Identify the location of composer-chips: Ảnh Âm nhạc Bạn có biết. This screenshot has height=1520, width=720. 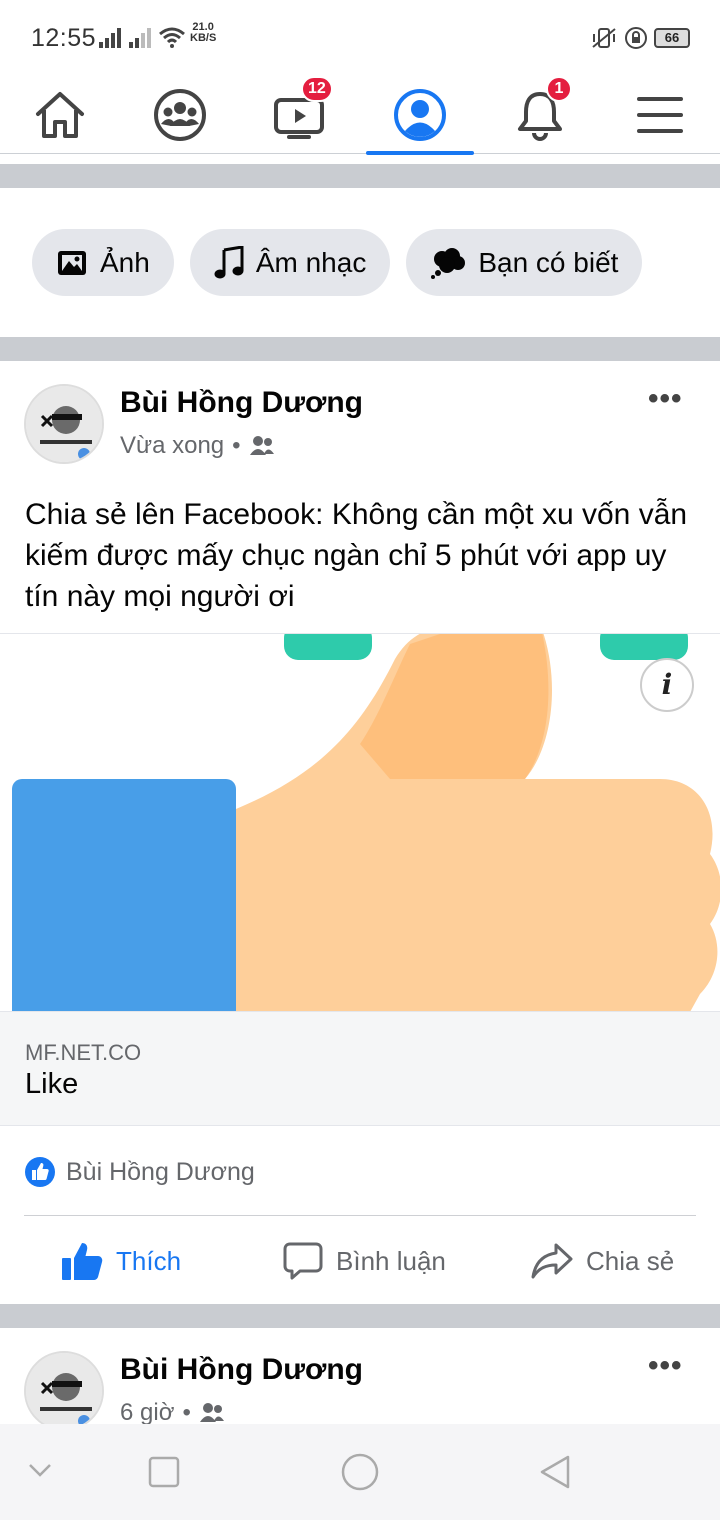
(337, 262).